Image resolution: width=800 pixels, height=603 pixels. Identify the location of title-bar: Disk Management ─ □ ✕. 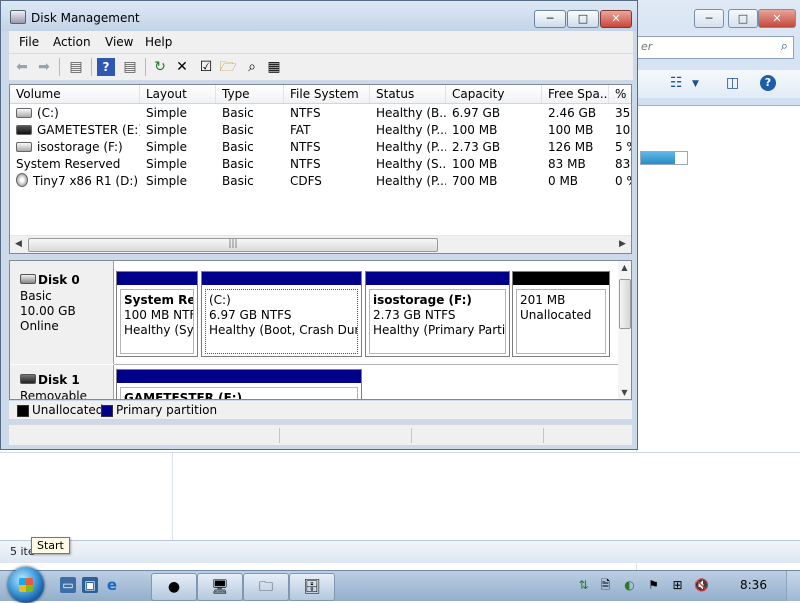
(319, 16).